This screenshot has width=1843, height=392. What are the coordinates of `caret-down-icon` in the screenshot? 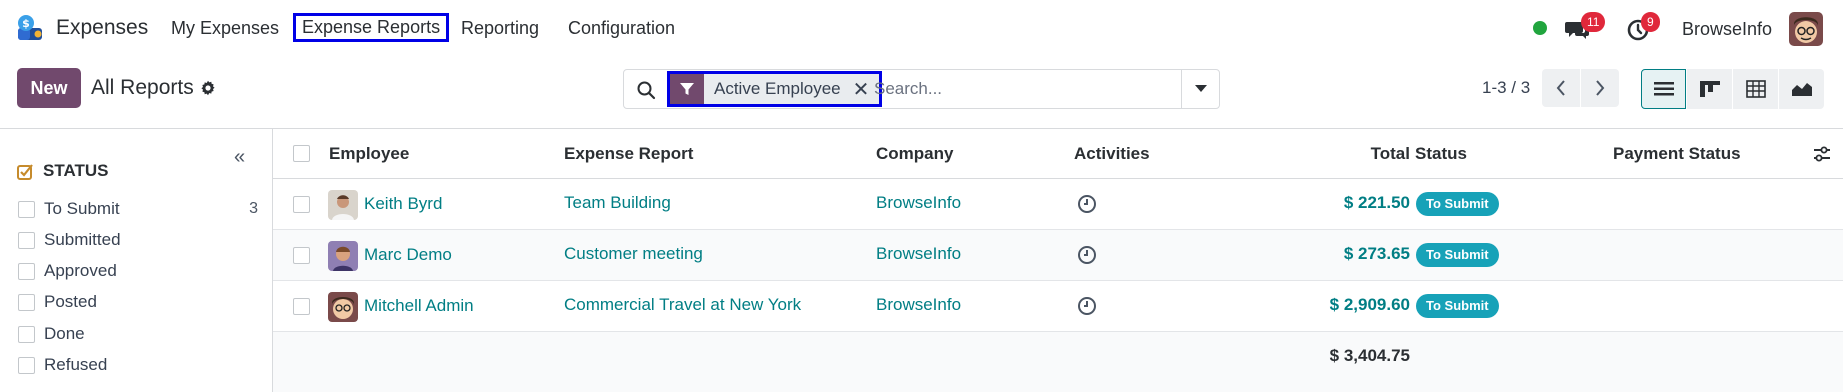 It's located at (1200, 88).